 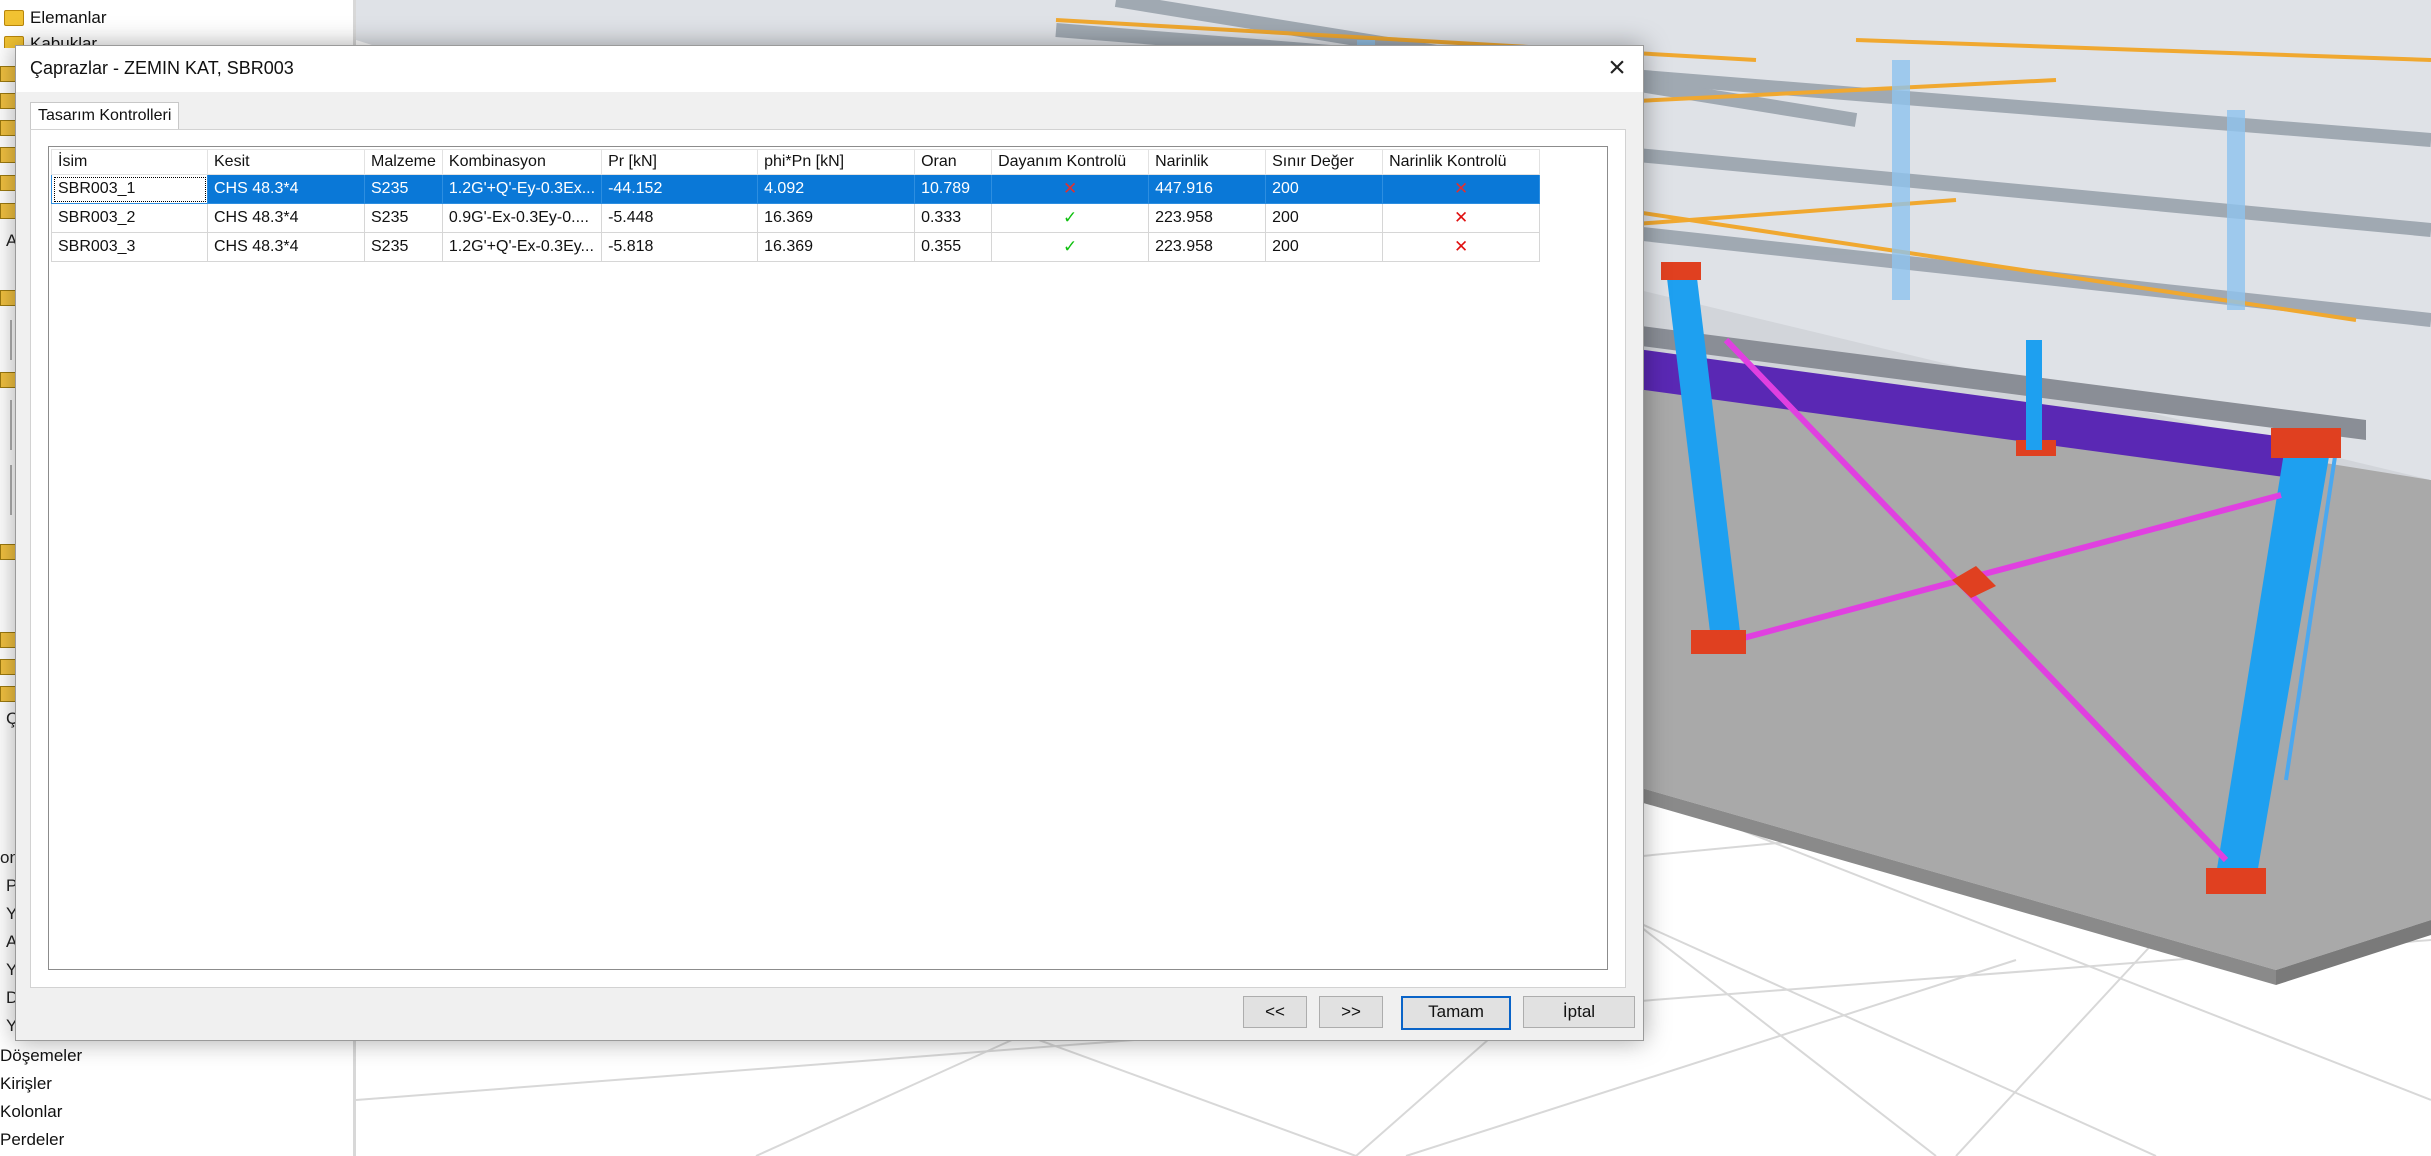 What do you see at coordinates (1461, 162) in the screenshot?
I see `column-header: Narinlik Kontrolü` at bounding box center [1461, 162].